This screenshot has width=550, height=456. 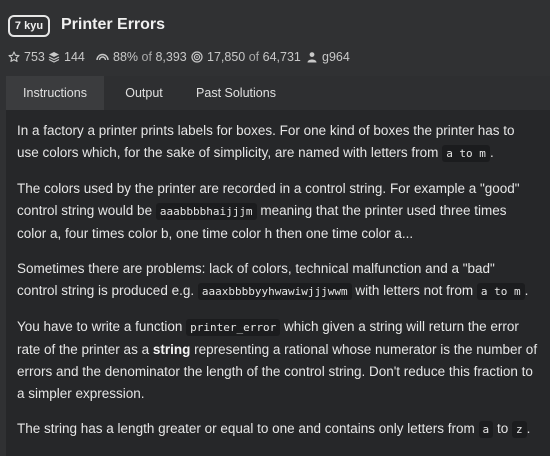 I want to click on tab-output: Output, so click(x=144, y=93).